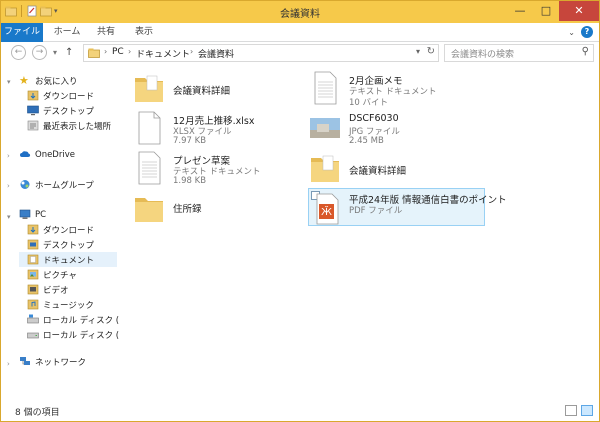 This screenshot has width=600, height=422. I want to click on nav-label: ミュージック, so click(68, 305).